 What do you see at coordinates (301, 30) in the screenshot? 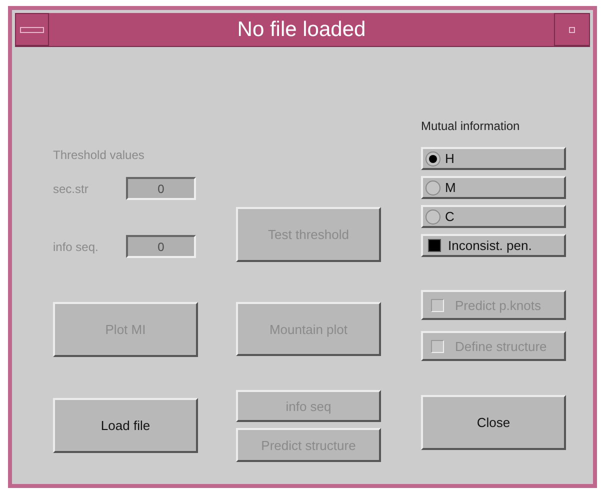
I see `window-title: No file loaded` at bounding box center [301, 30].